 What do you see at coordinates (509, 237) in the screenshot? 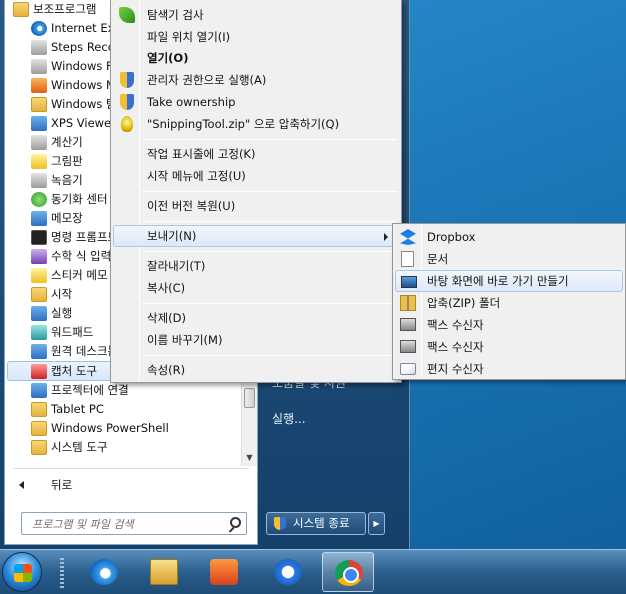
I see `send-to-dropbox: Dropbox` at bounding box center [509, 237].